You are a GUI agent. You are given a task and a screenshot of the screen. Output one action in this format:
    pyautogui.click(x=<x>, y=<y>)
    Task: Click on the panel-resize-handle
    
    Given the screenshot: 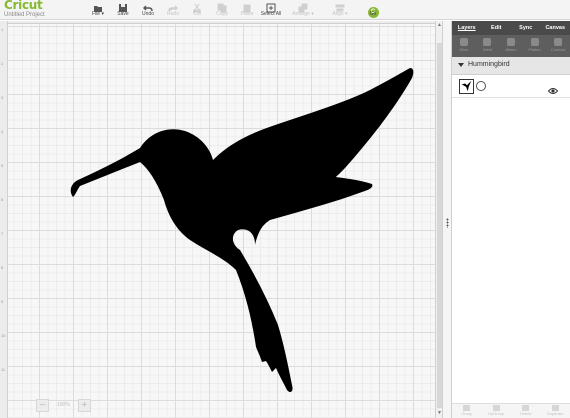 What is the action you would take?
    pyautogui.click(x=447, y=219)
    